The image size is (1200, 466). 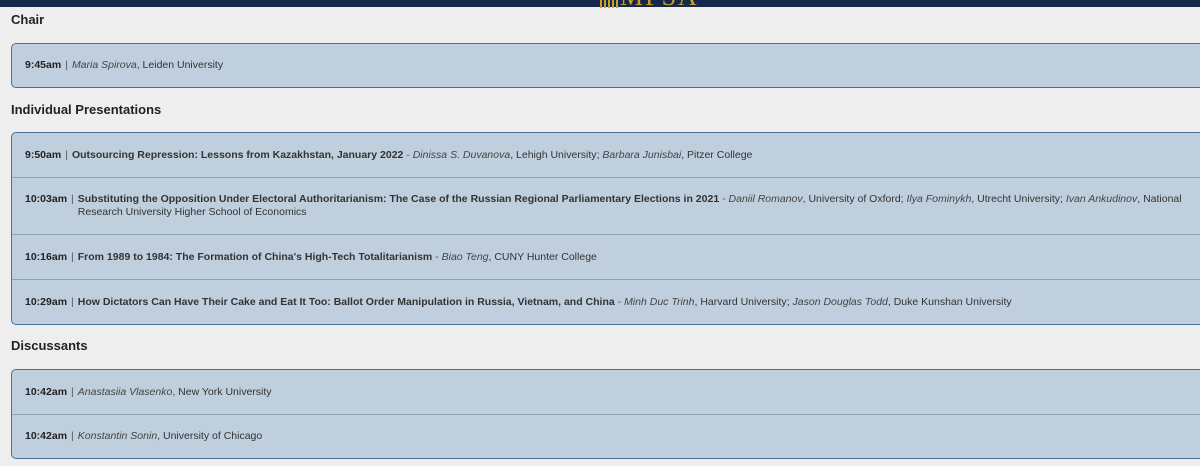 I want to click on logo-rays-icon, so click(x=610, y=4).